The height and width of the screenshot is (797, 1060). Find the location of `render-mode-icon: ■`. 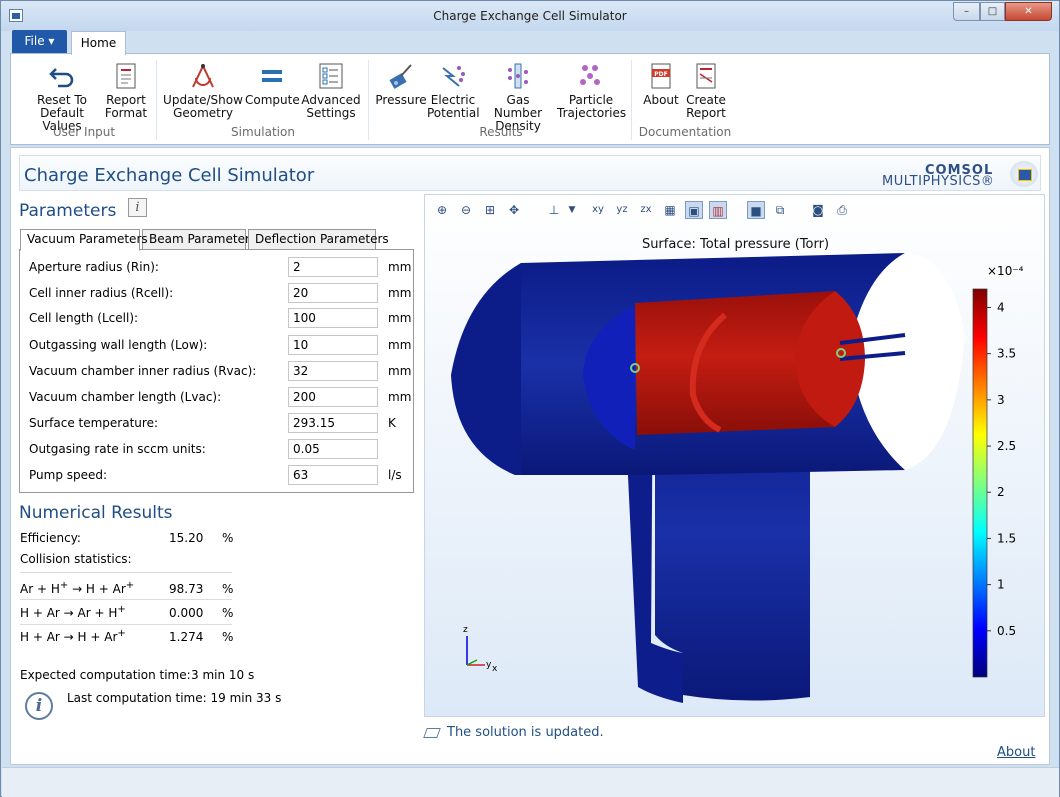

render-mode-icon: ■ is located at coordinates (756, 210).